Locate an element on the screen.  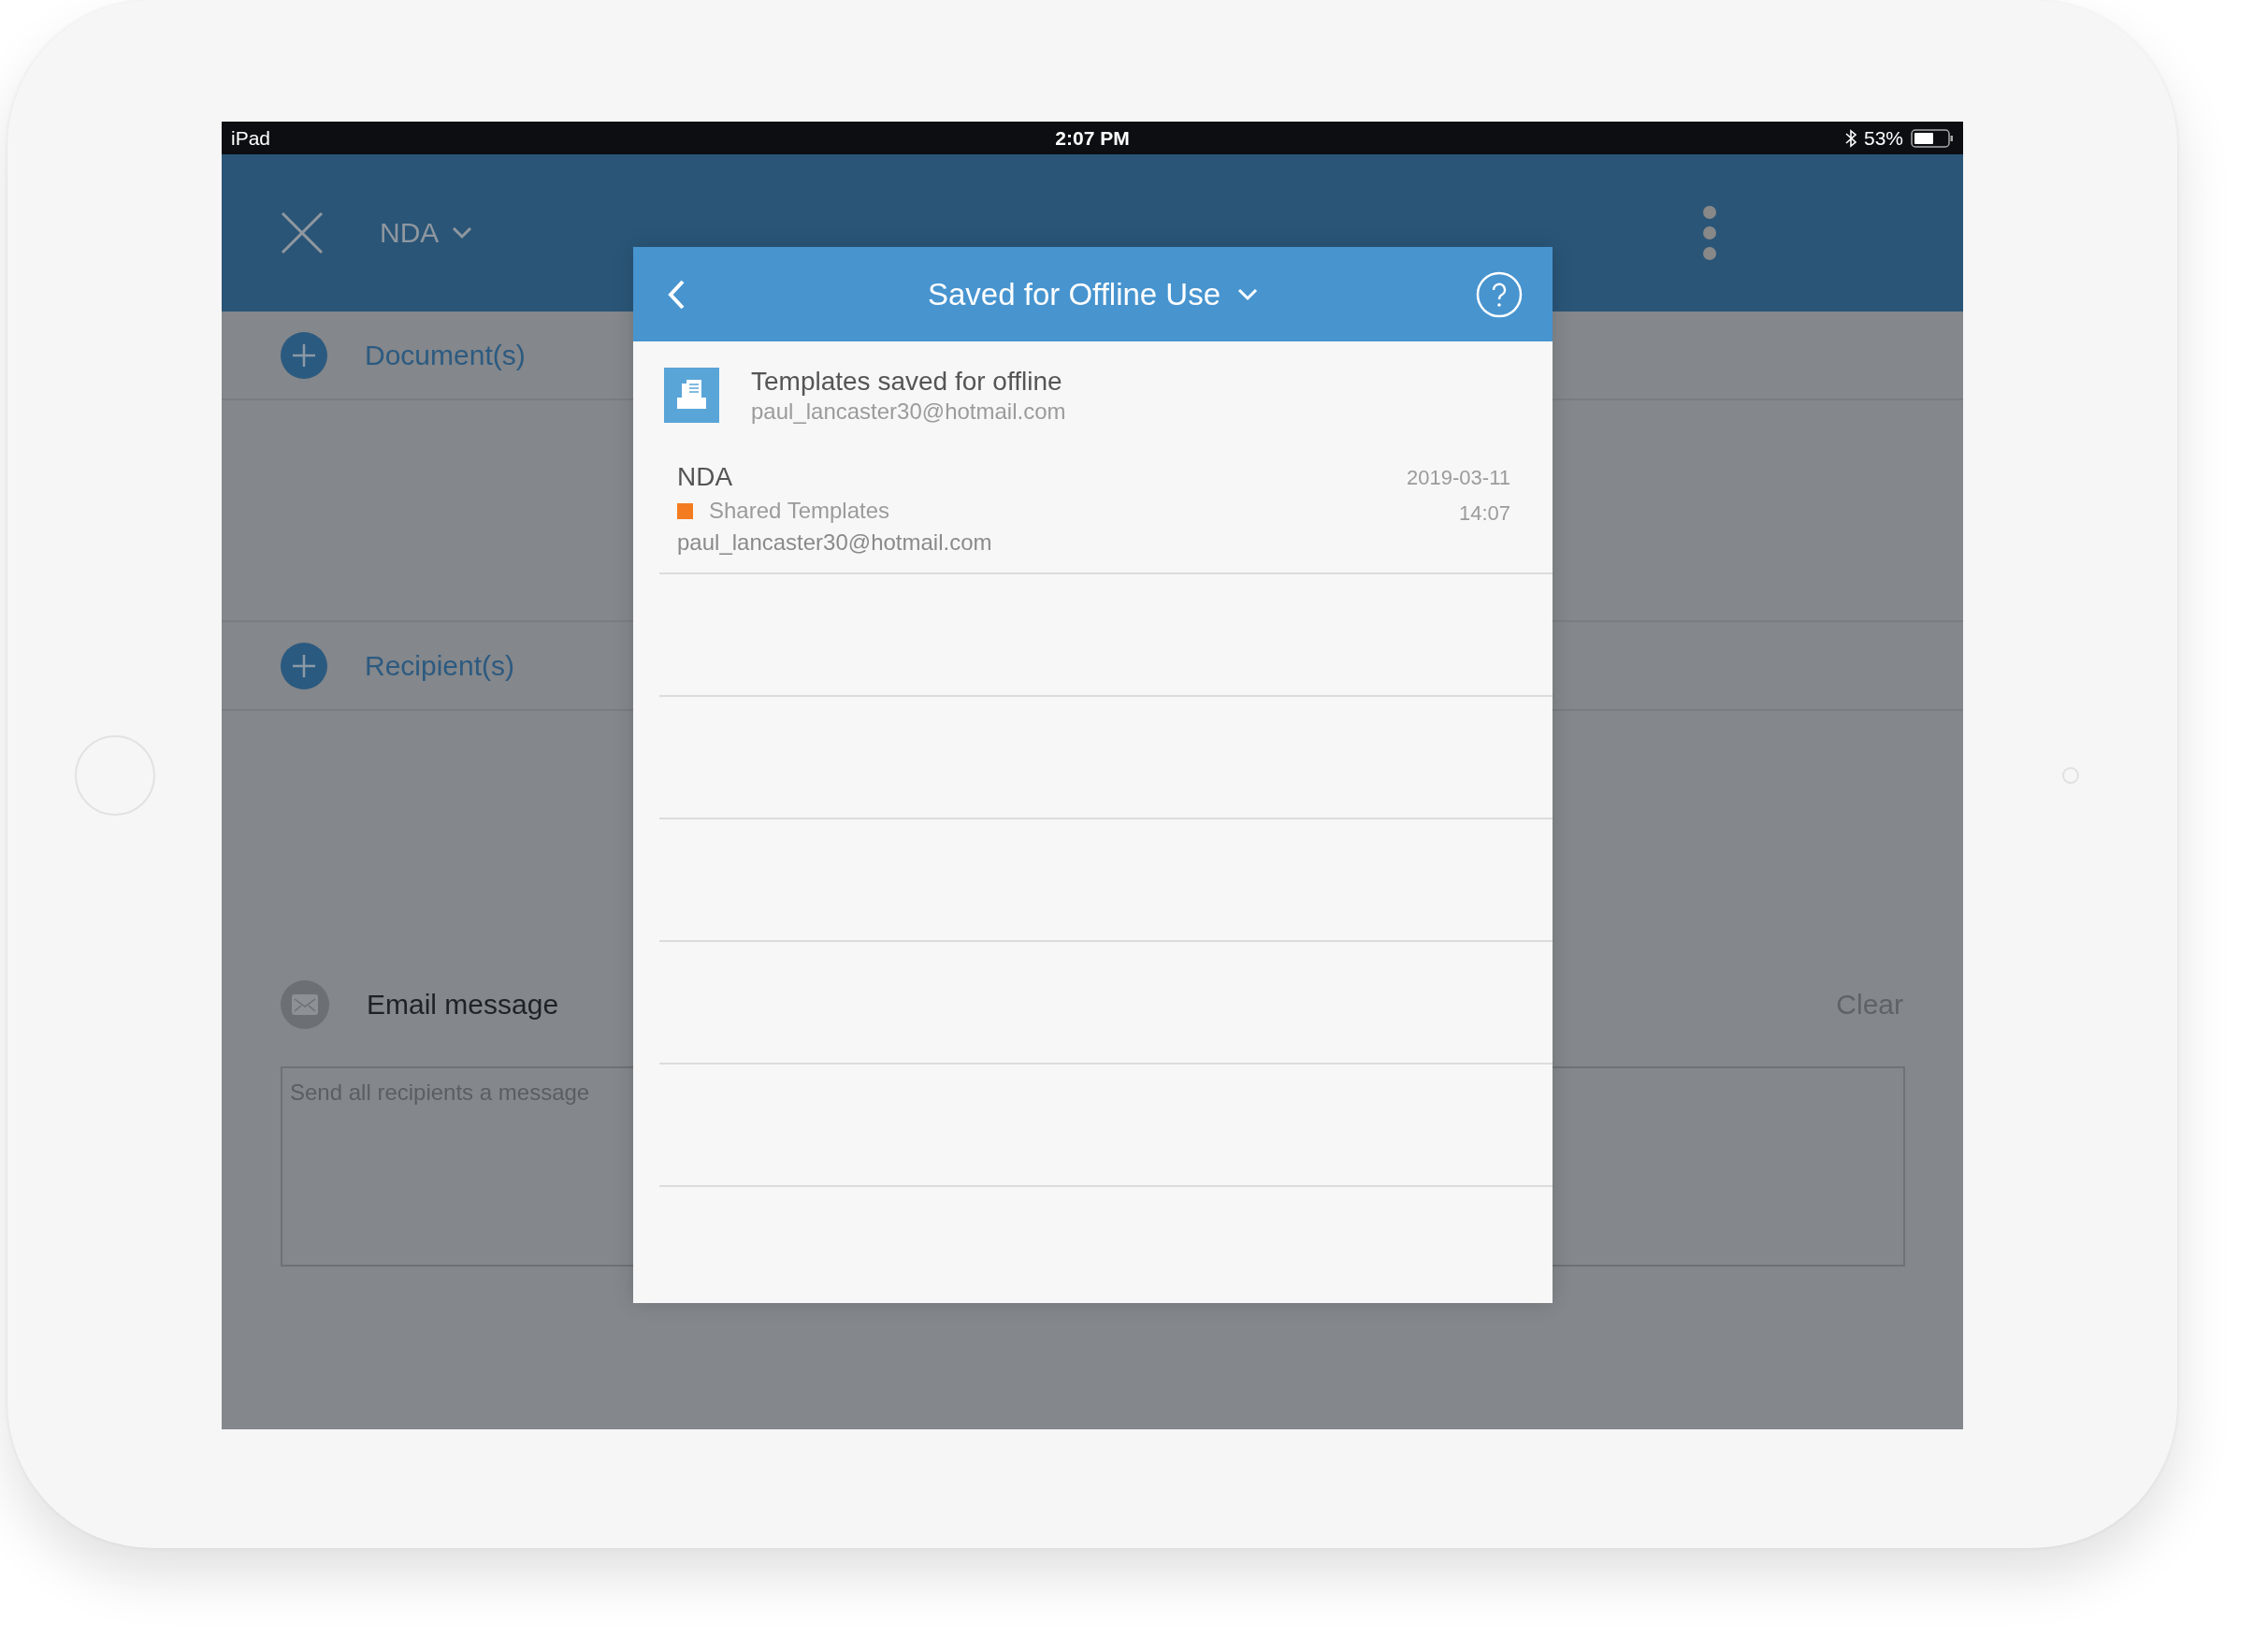
help-icon is located at coordinates (1499, 294).